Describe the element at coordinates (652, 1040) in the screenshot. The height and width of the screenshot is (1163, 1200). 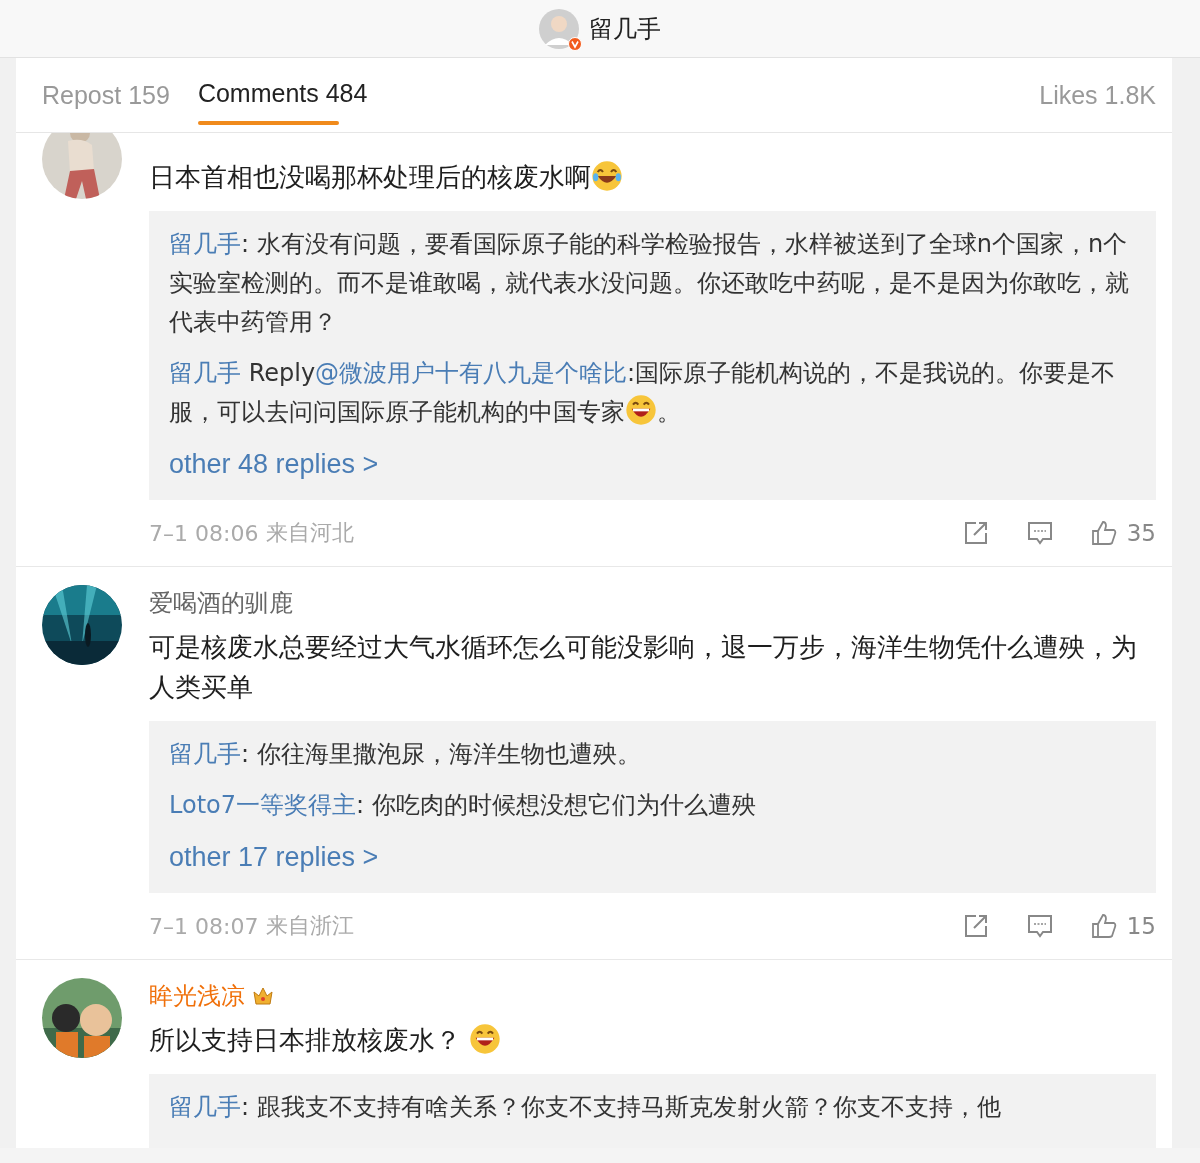
I see `comment-text: 所以支持日本排放核废水？` at that location.